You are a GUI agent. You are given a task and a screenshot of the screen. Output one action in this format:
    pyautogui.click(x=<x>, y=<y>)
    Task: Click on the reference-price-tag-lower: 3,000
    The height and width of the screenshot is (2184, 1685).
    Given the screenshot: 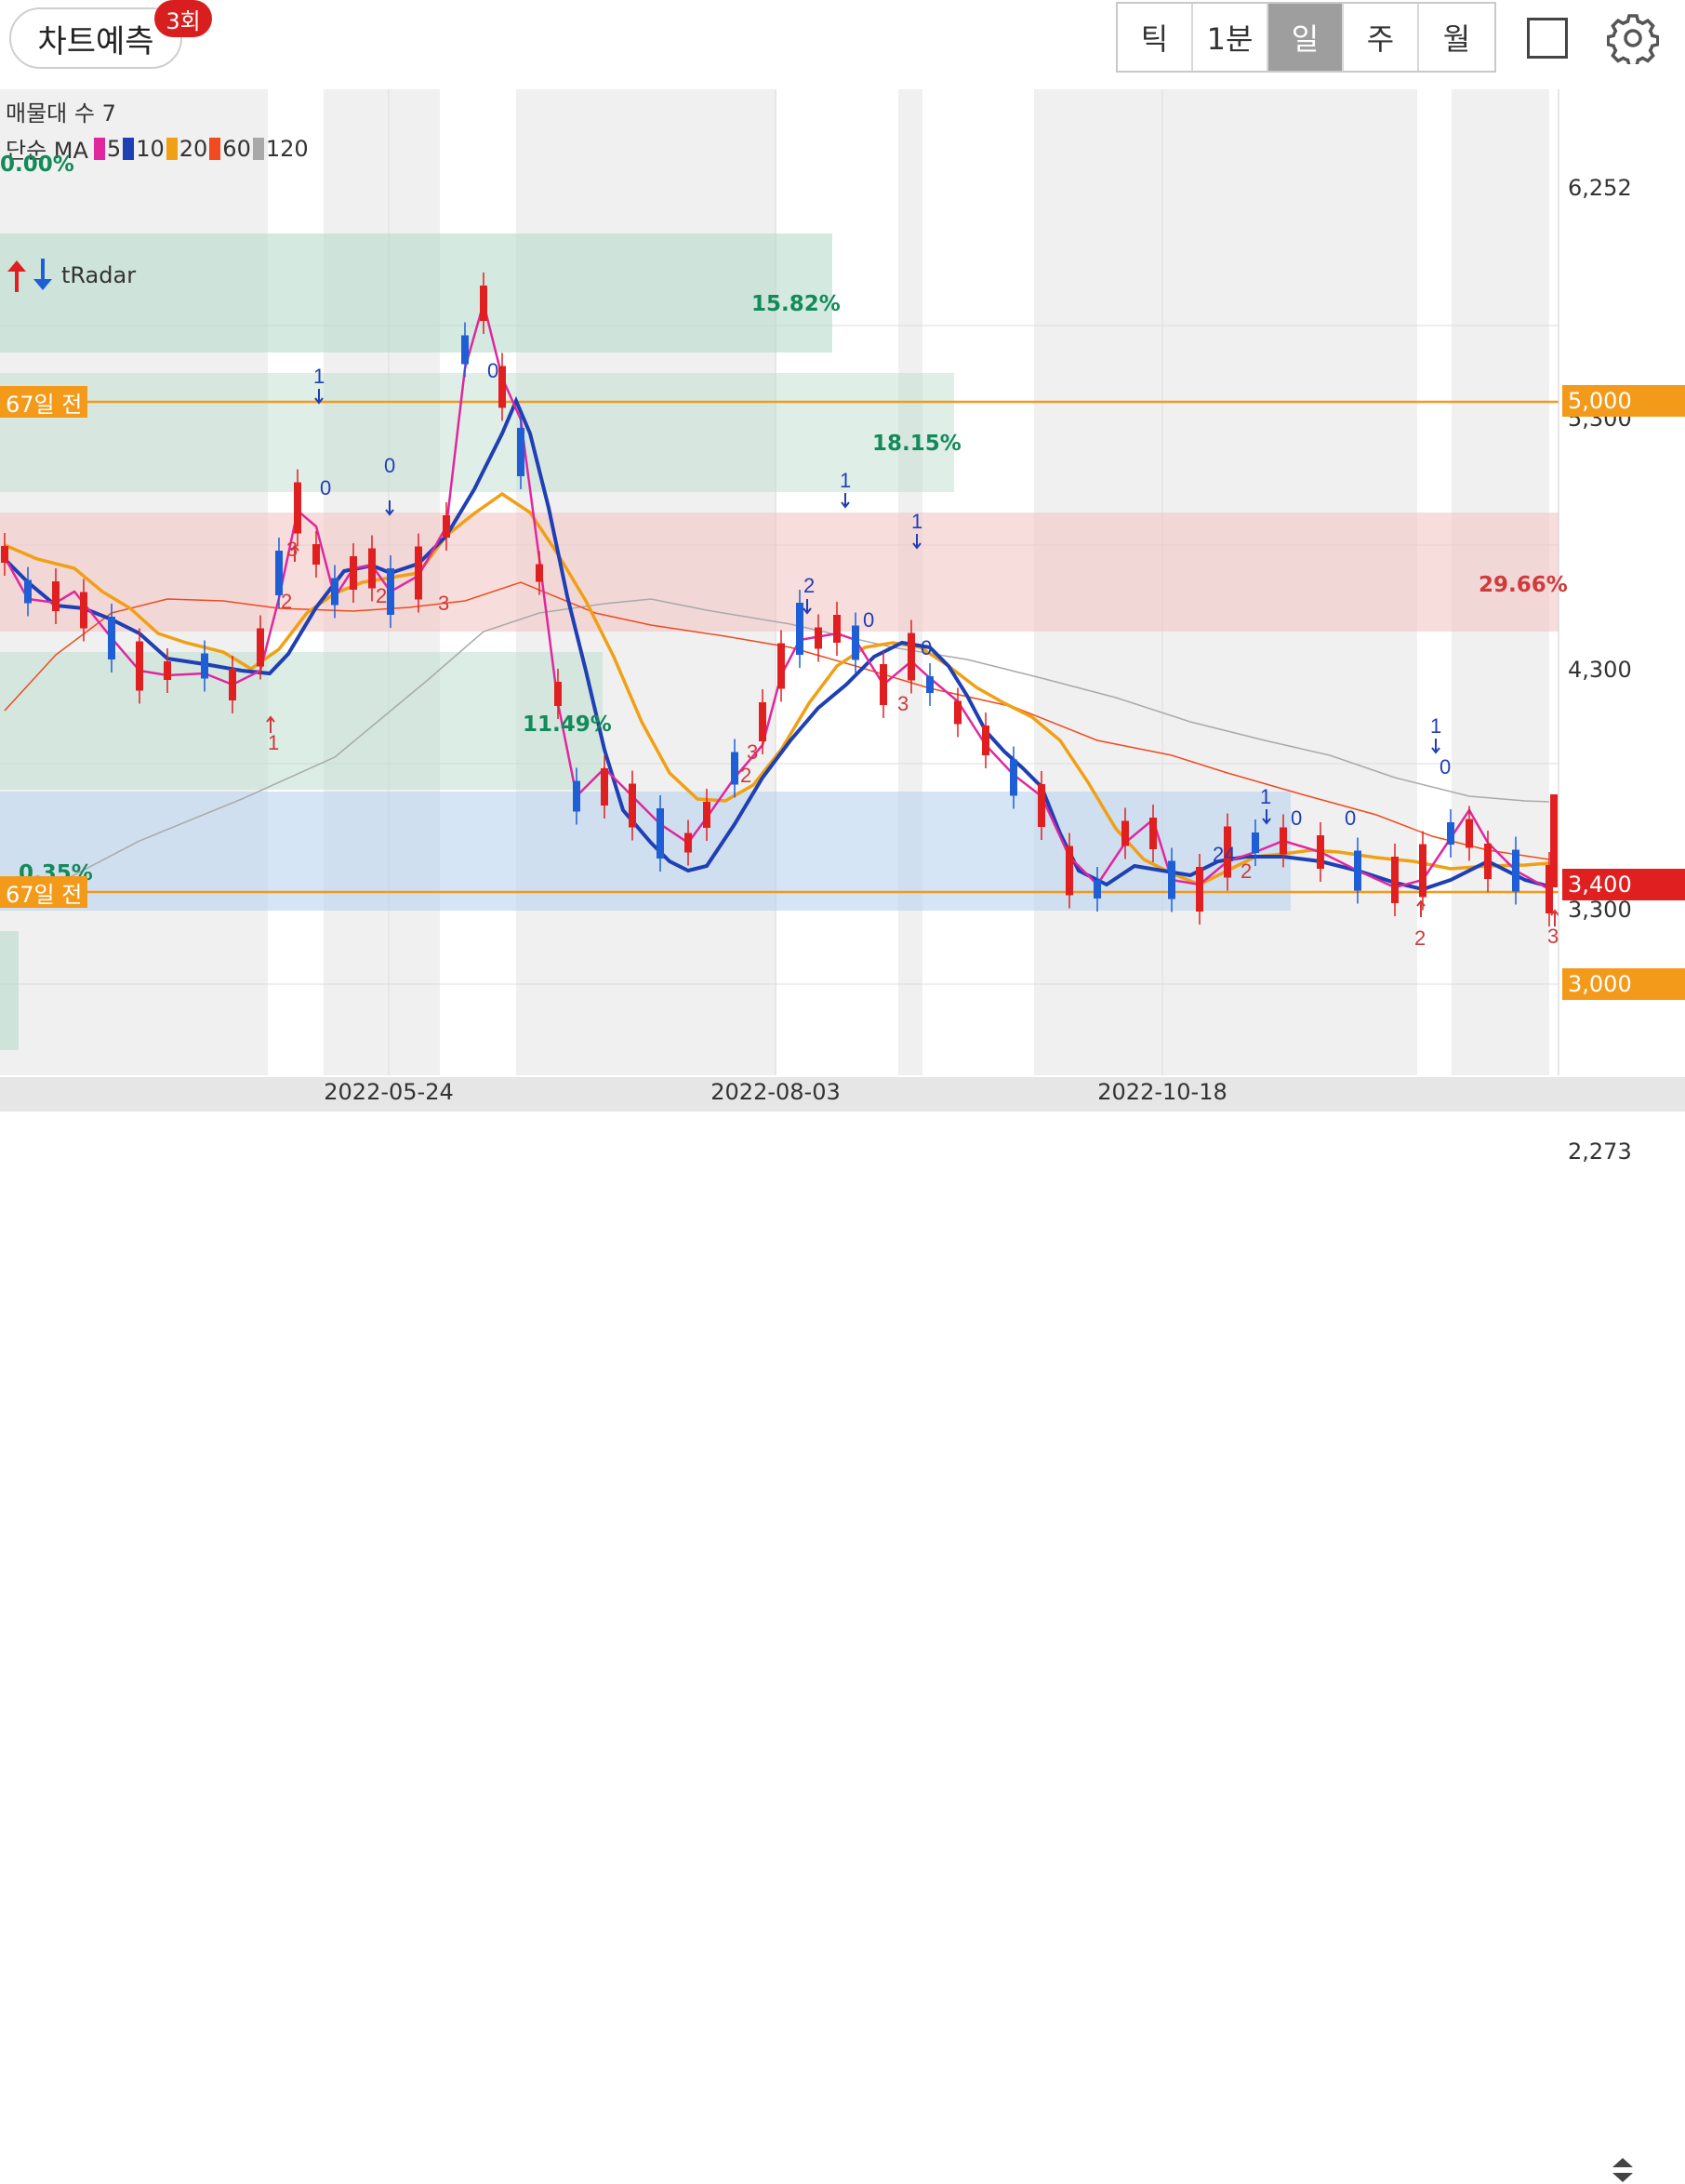 What is the action you would take?
    pyautogui.click(x=1624, y=984)
    